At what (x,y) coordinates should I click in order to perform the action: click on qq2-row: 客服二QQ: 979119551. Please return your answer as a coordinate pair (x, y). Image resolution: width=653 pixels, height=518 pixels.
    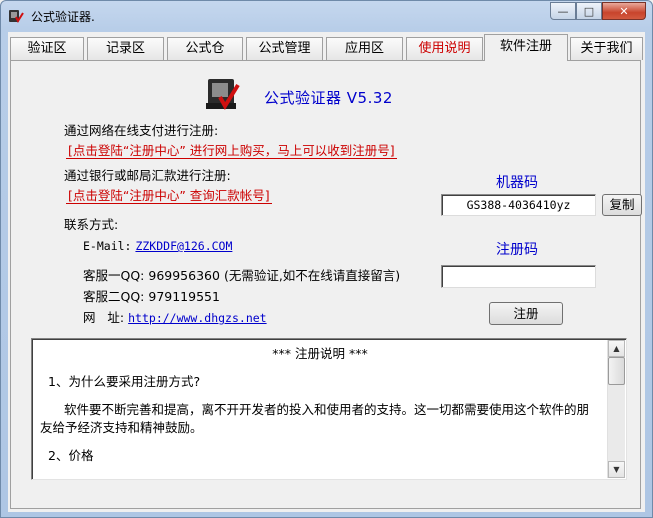
    Looking at the image, I should click on (151, 295).